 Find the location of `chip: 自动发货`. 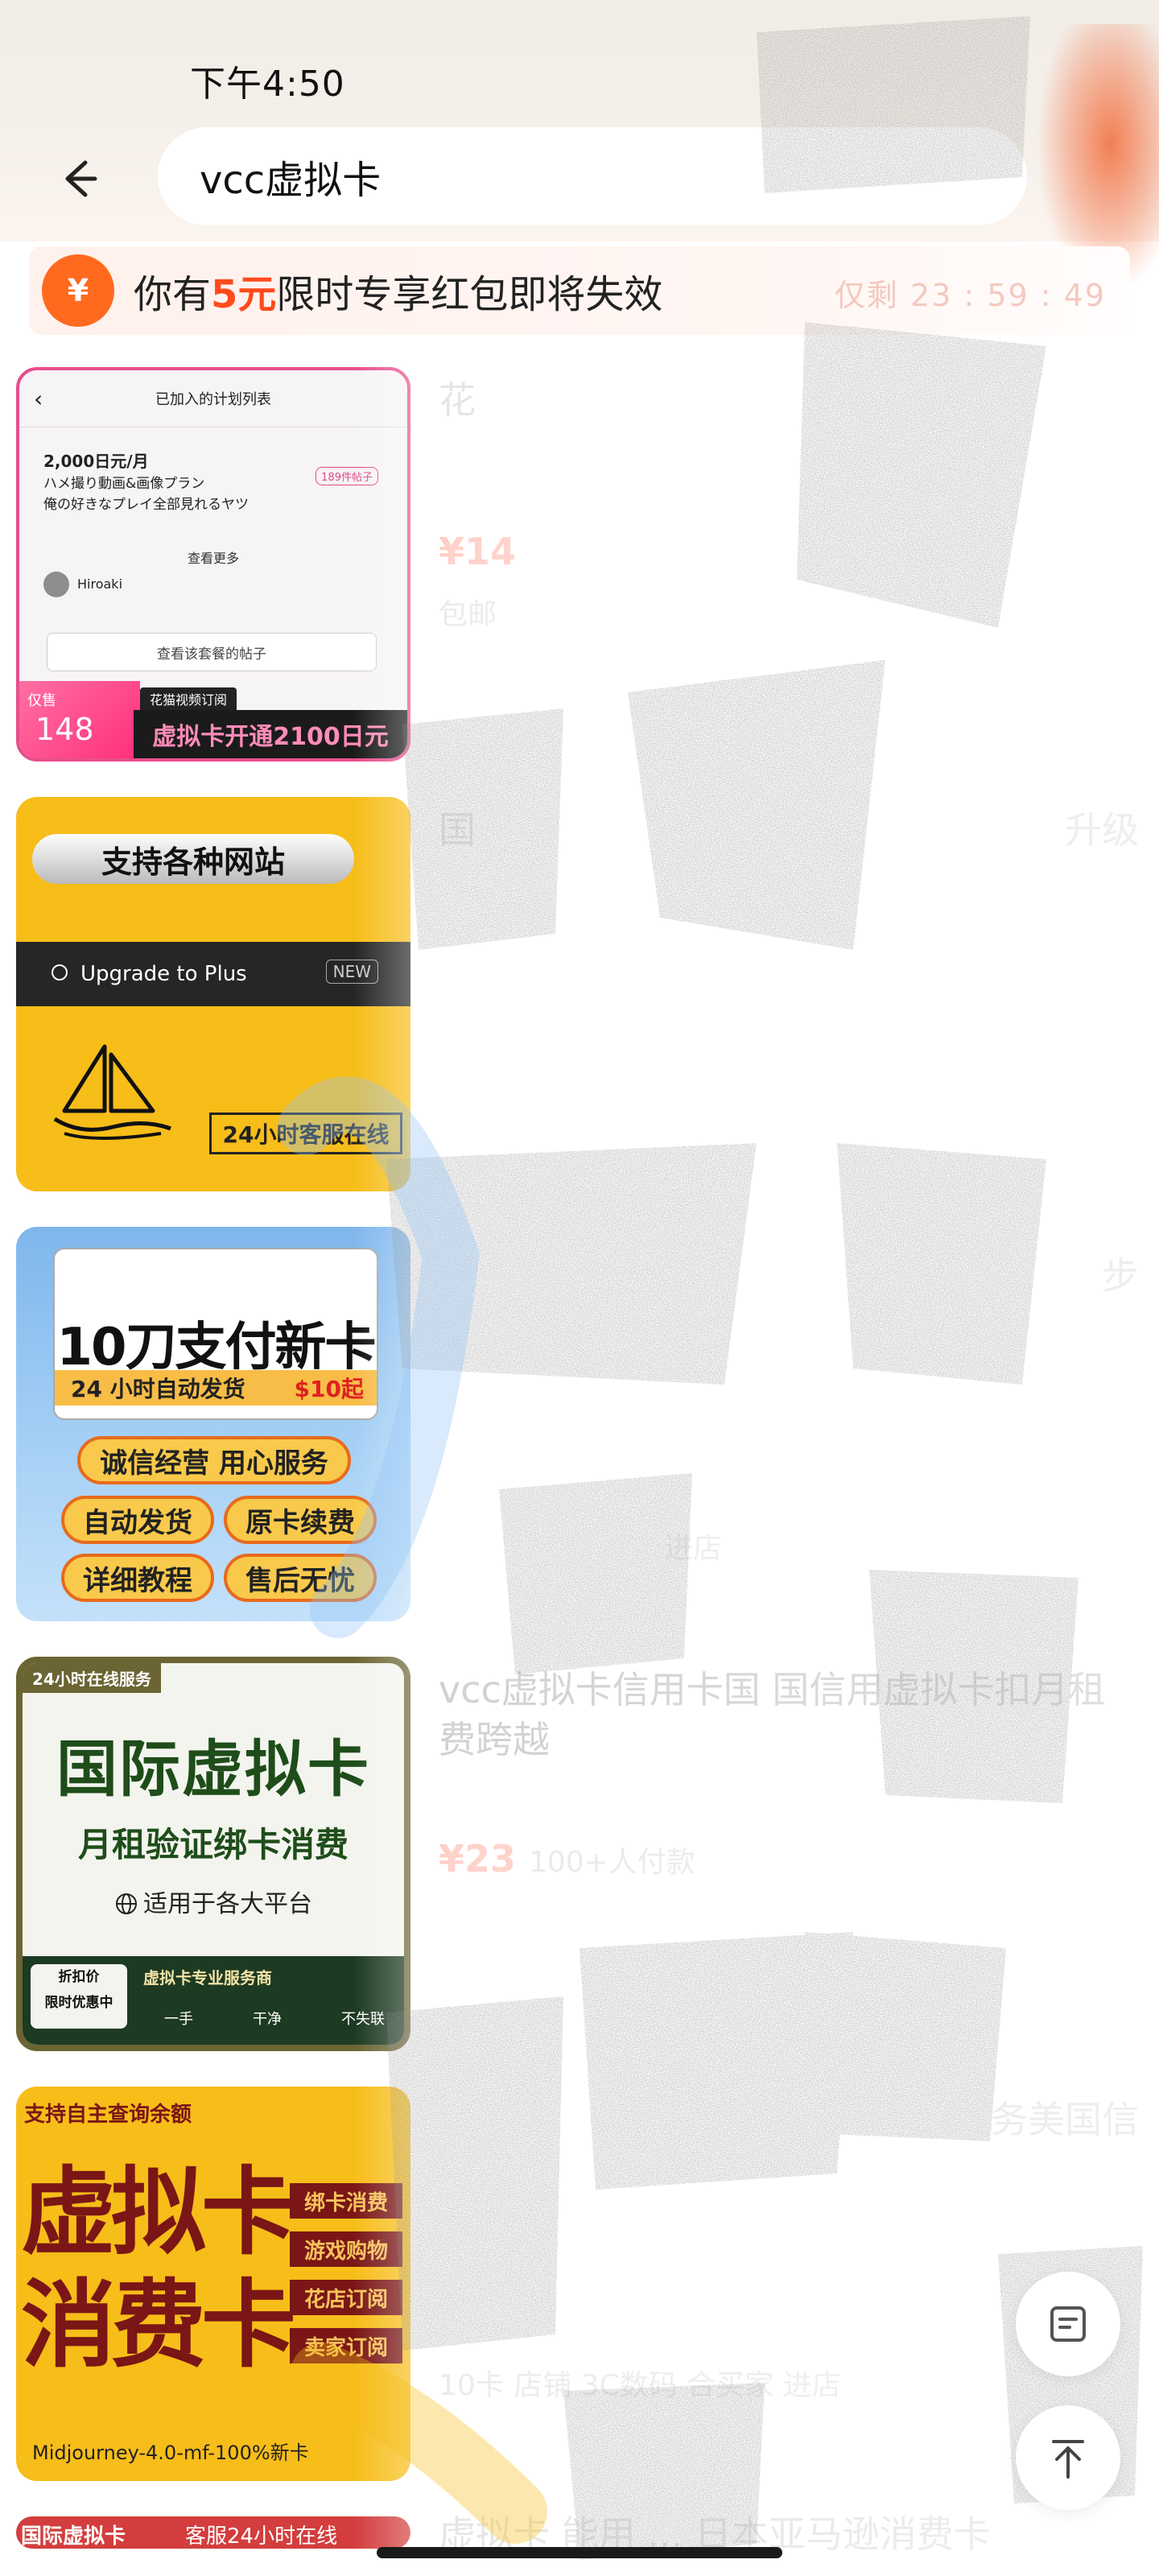

chip: 自动发货 is located at coordinates (137, 1520).